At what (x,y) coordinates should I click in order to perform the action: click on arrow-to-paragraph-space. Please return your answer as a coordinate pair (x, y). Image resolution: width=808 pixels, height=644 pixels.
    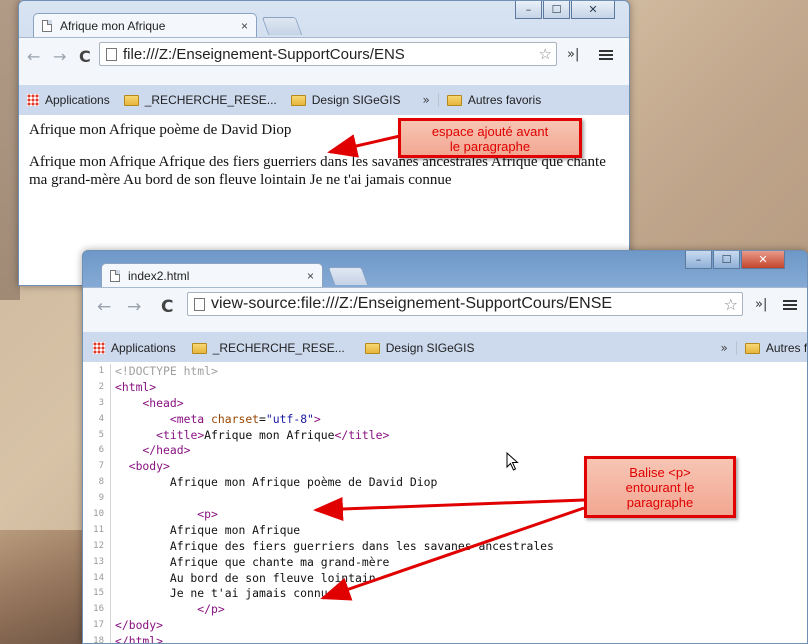
    Looking at the image, I should click on (364, 146).